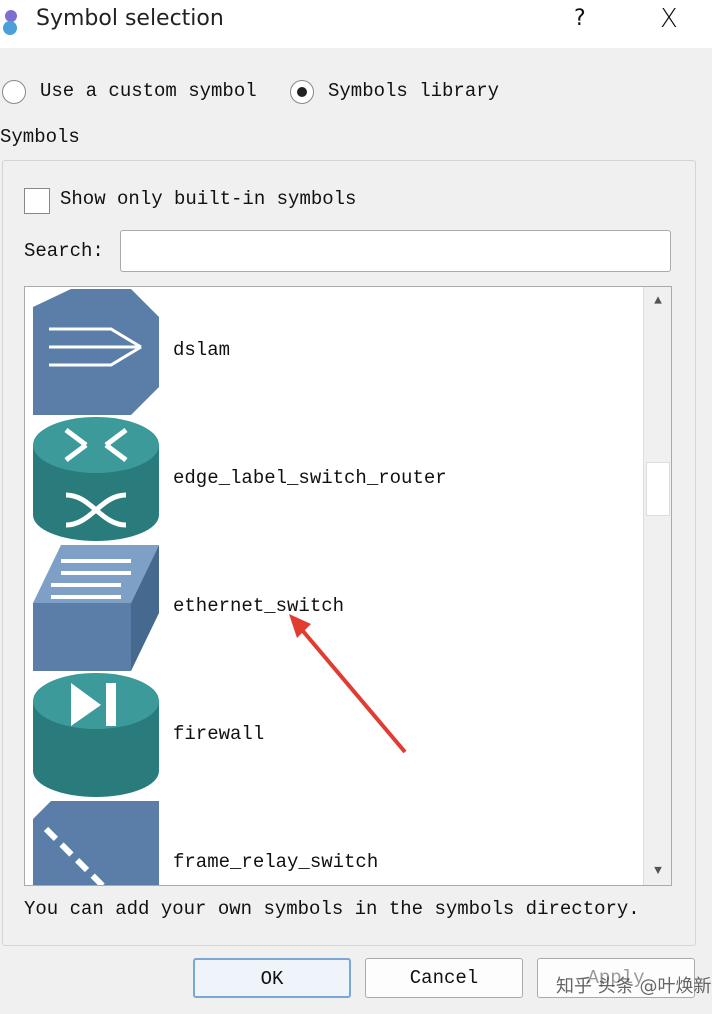 The width and height of the screenshot is (712, 1014). I want to click on scroll-up-arrow-icon: ▲, so click(657, 301).